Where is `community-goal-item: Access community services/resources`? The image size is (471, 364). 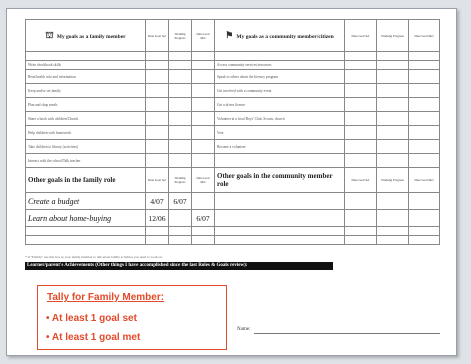
community-goal-item: Access community services/resources is located at coordinates (279, 65).